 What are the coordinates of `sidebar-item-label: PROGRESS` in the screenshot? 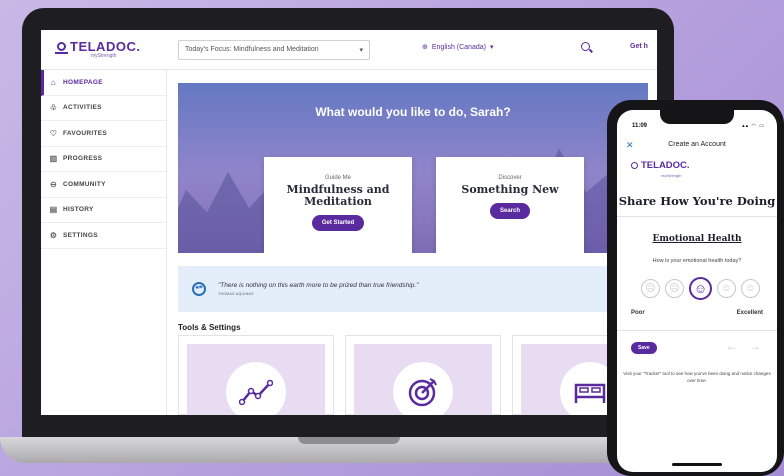 It's located at (83, 159).